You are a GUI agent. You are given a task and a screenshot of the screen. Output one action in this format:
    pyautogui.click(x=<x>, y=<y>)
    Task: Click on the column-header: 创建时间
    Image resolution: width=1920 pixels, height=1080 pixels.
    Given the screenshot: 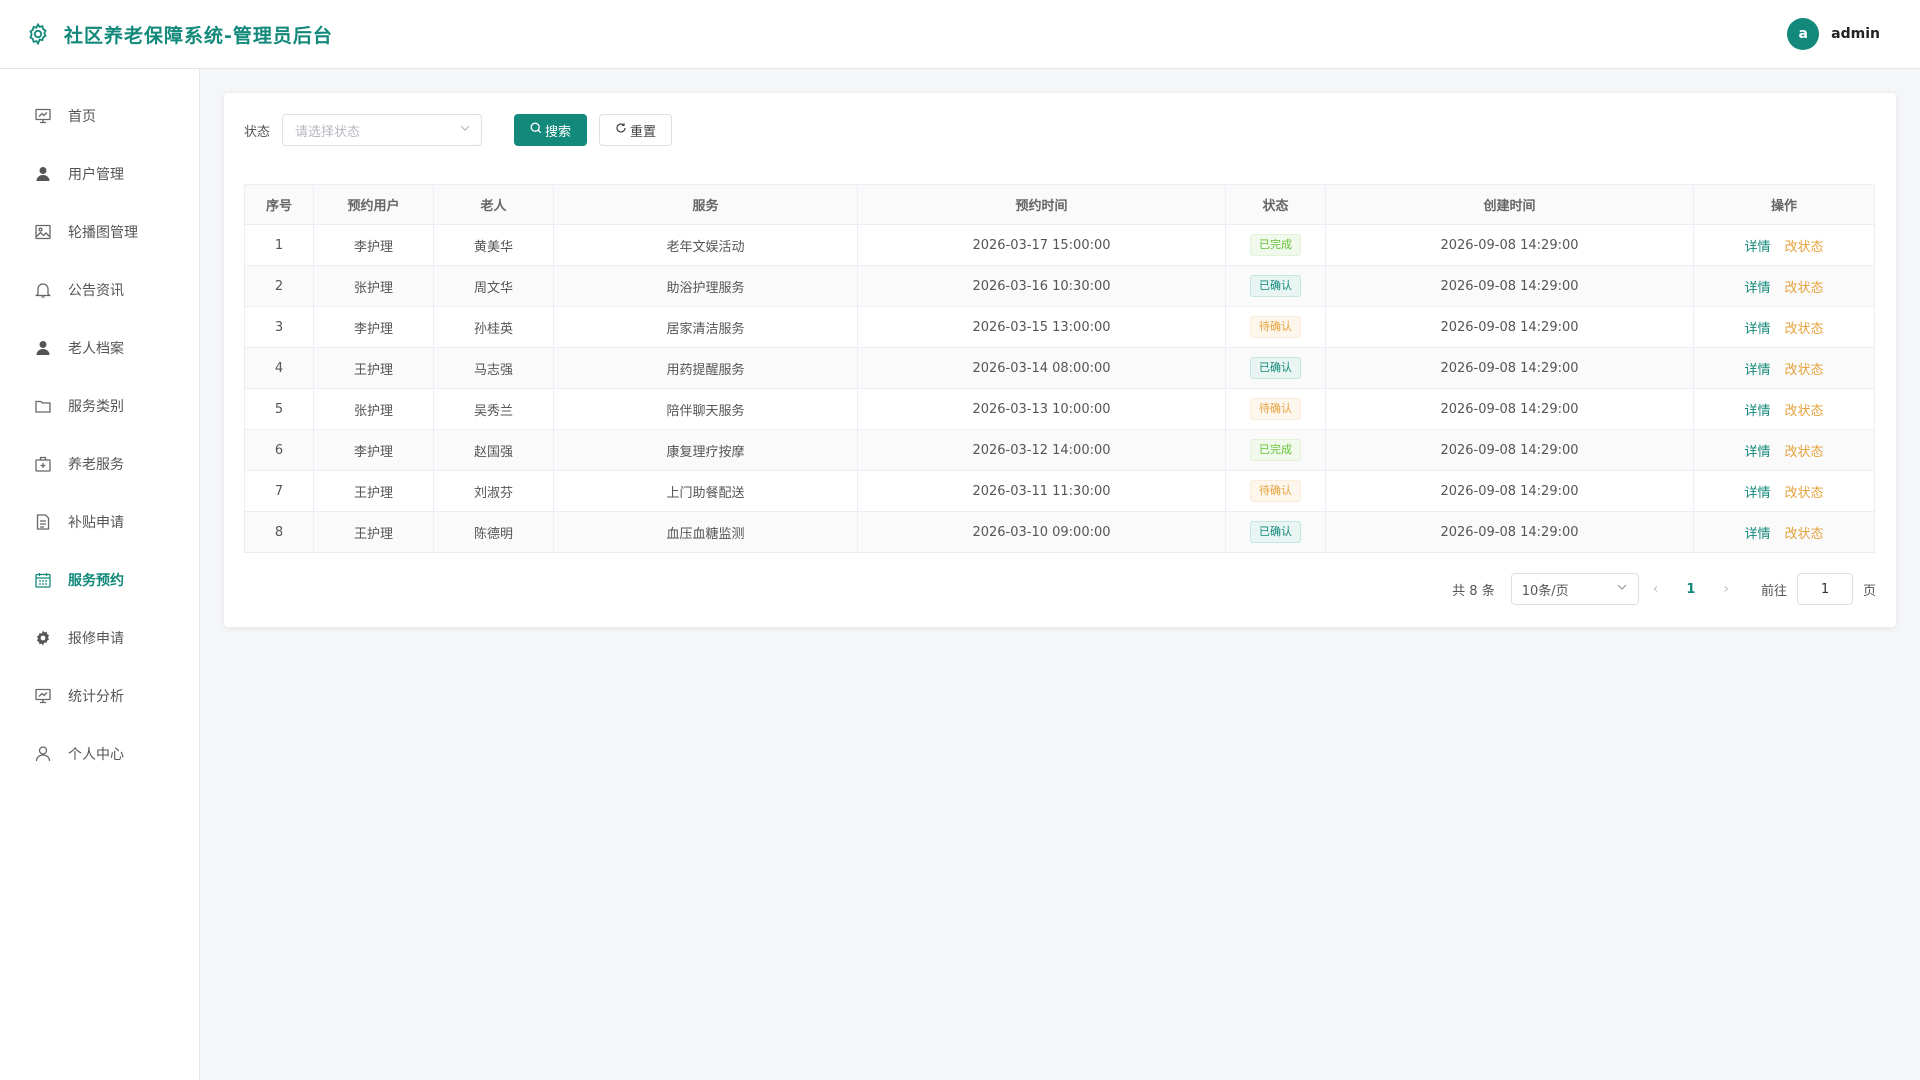 What is the action you would take?
    pyautogui.click(x=1509, y=204)
    